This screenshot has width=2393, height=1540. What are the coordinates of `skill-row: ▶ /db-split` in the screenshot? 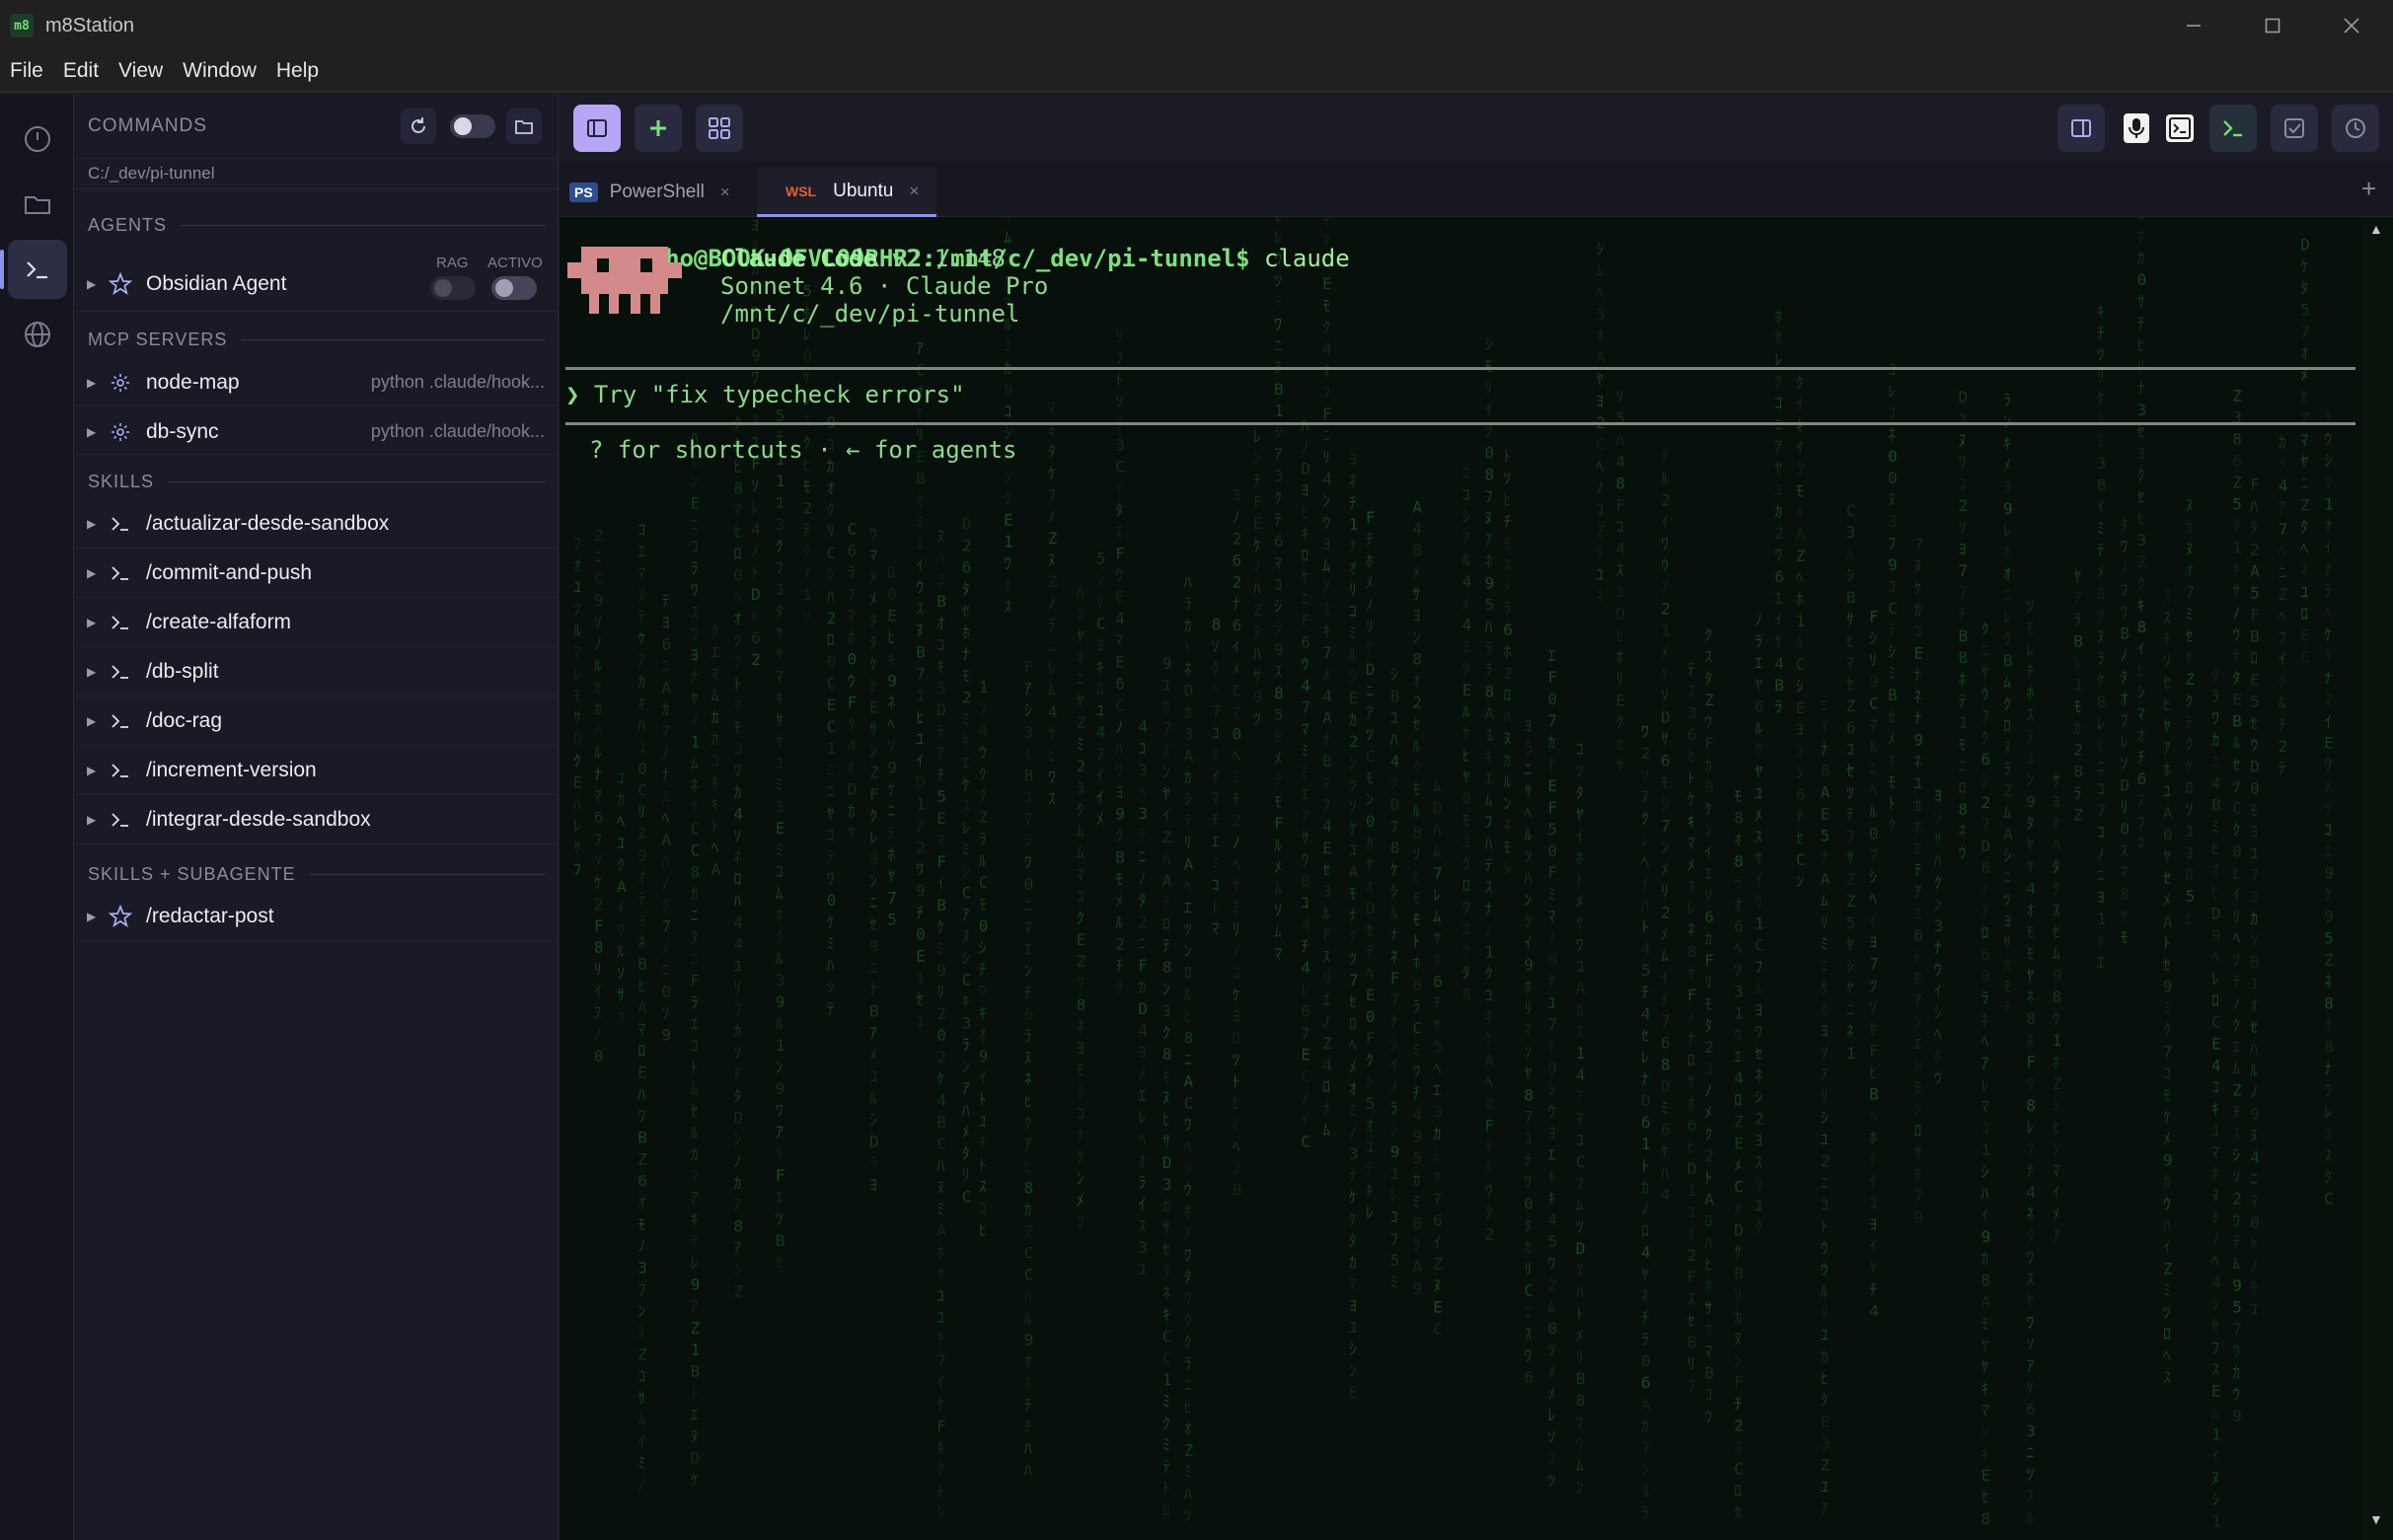 It's located at (317, 672).